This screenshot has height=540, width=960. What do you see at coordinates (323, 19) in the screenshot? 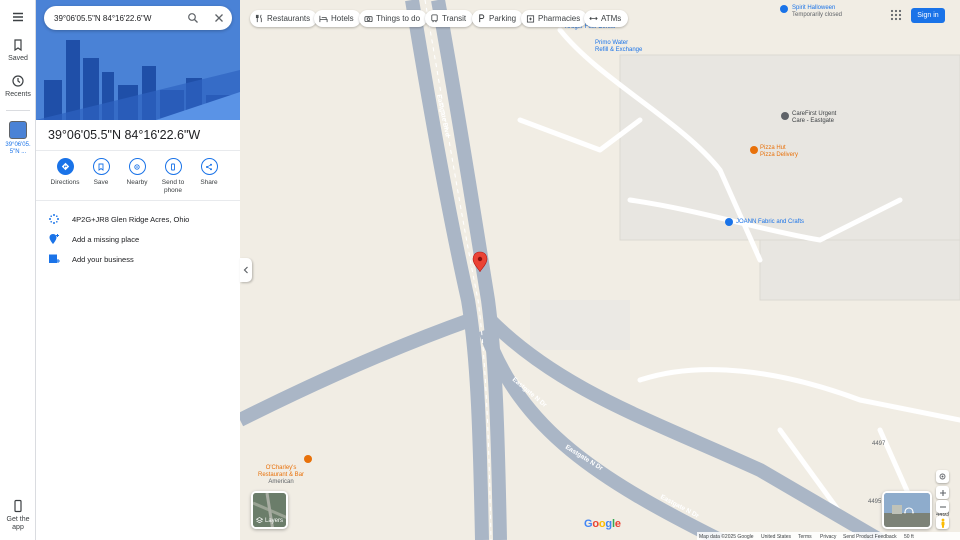
I see `bed-icon` at bounding box center [323, 19].